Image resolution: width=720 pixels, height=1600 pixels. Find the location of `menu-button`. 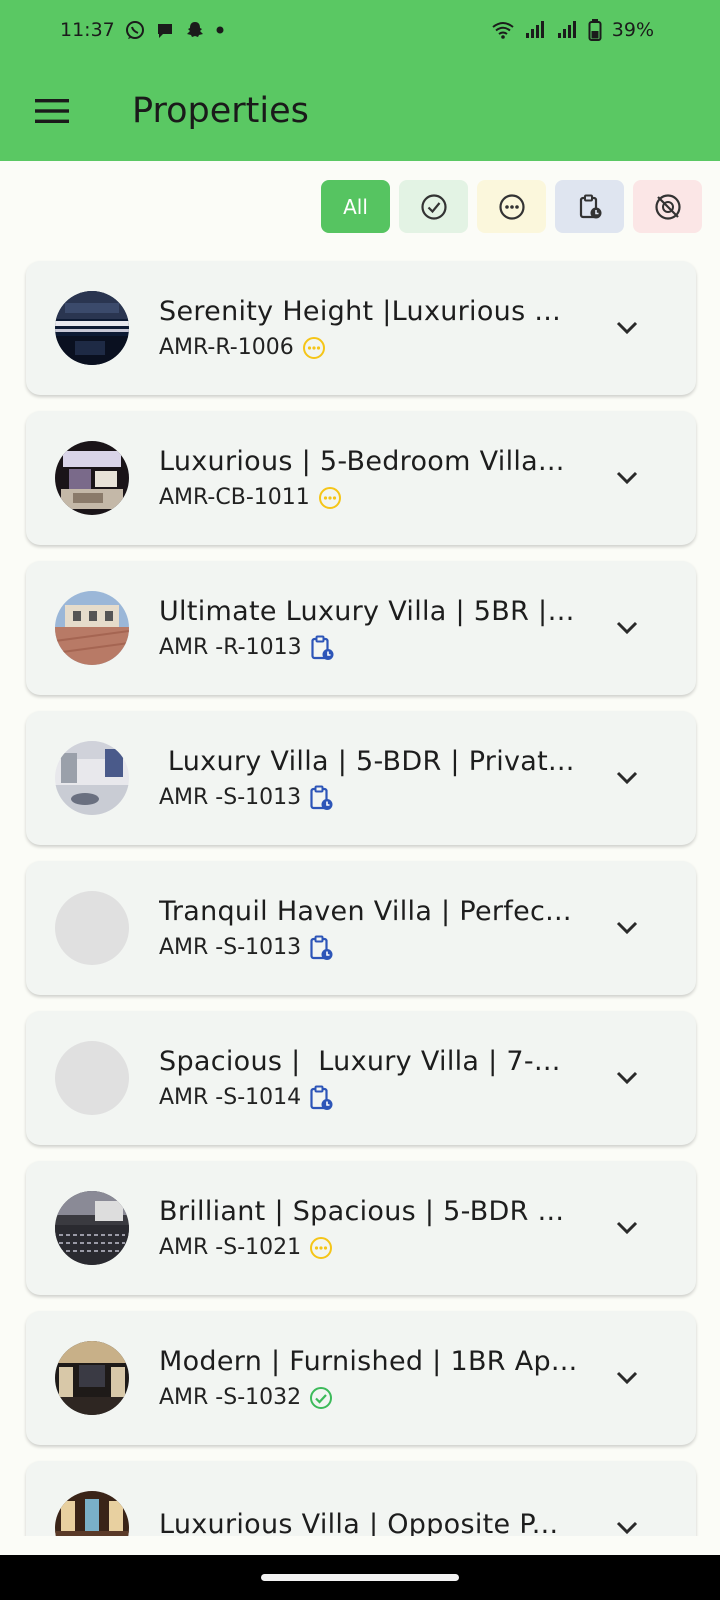

menu-button is located at coordinates (52, 111).